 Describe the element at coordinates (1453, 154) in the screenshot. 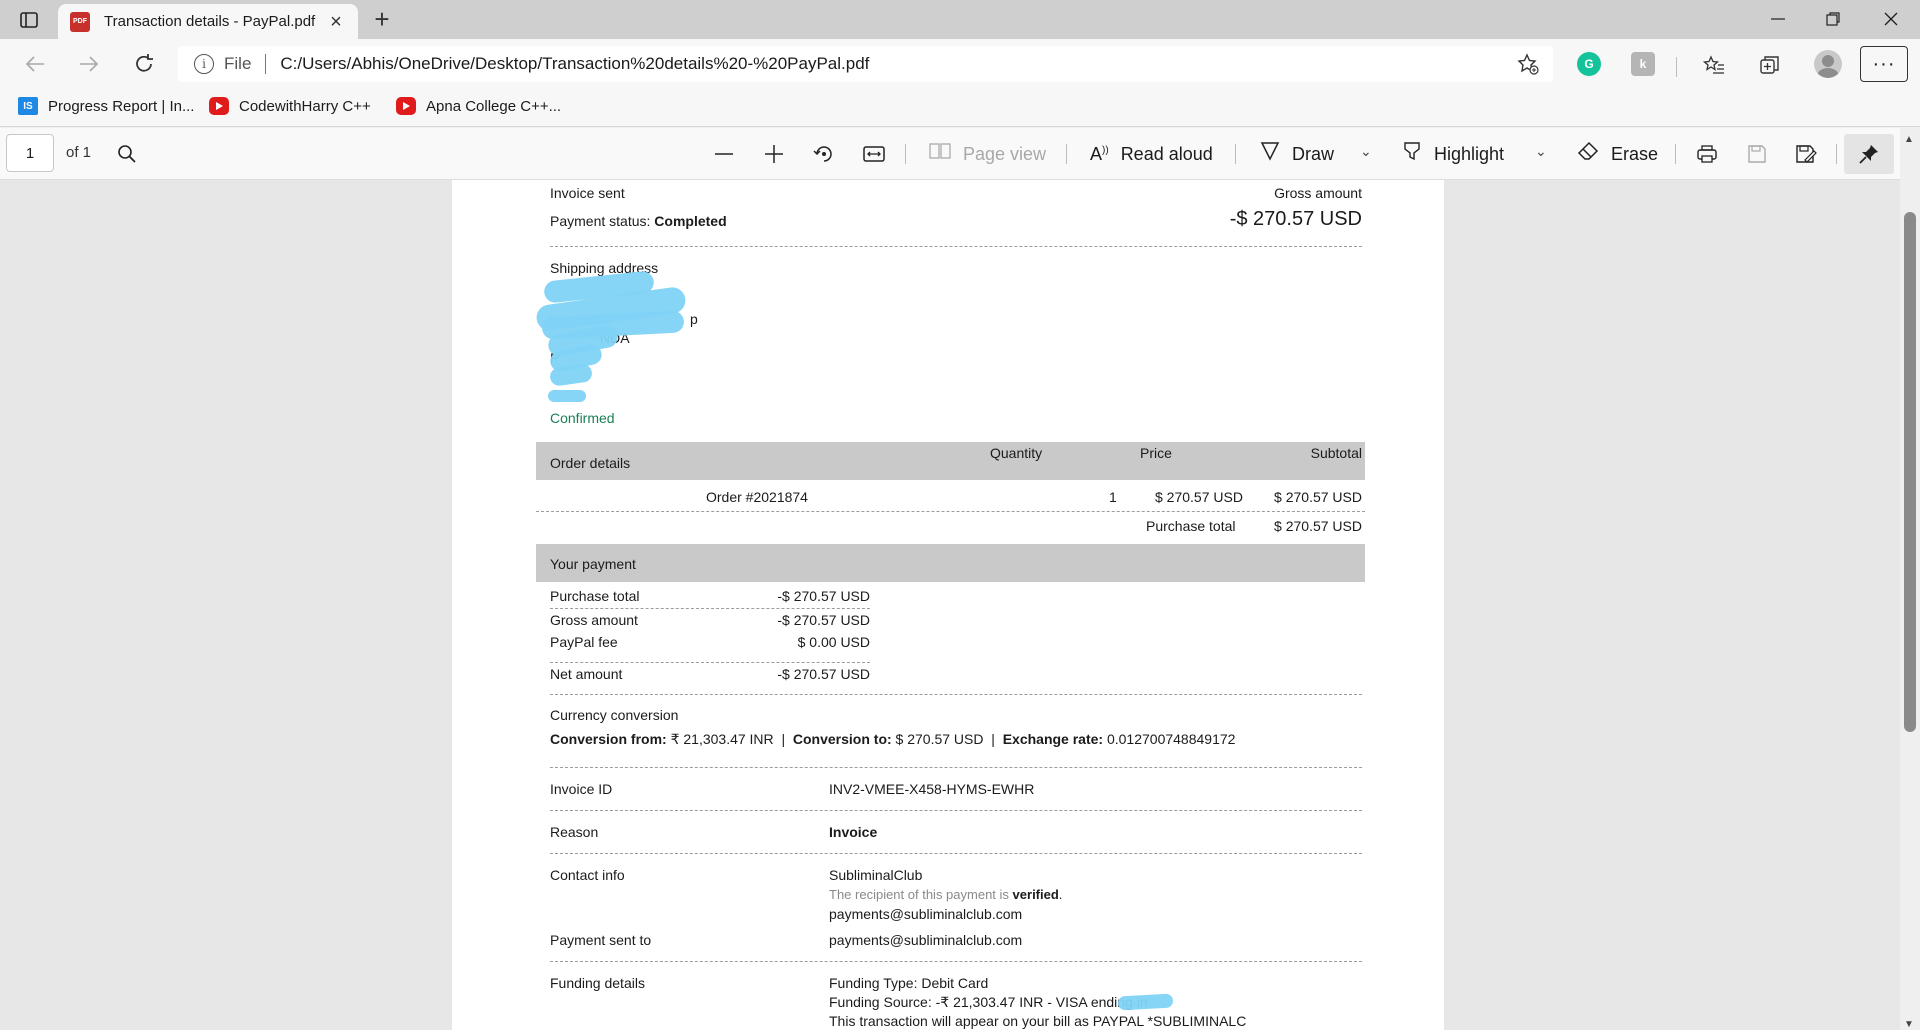

I see `highlight-button: Highlight` at that location.